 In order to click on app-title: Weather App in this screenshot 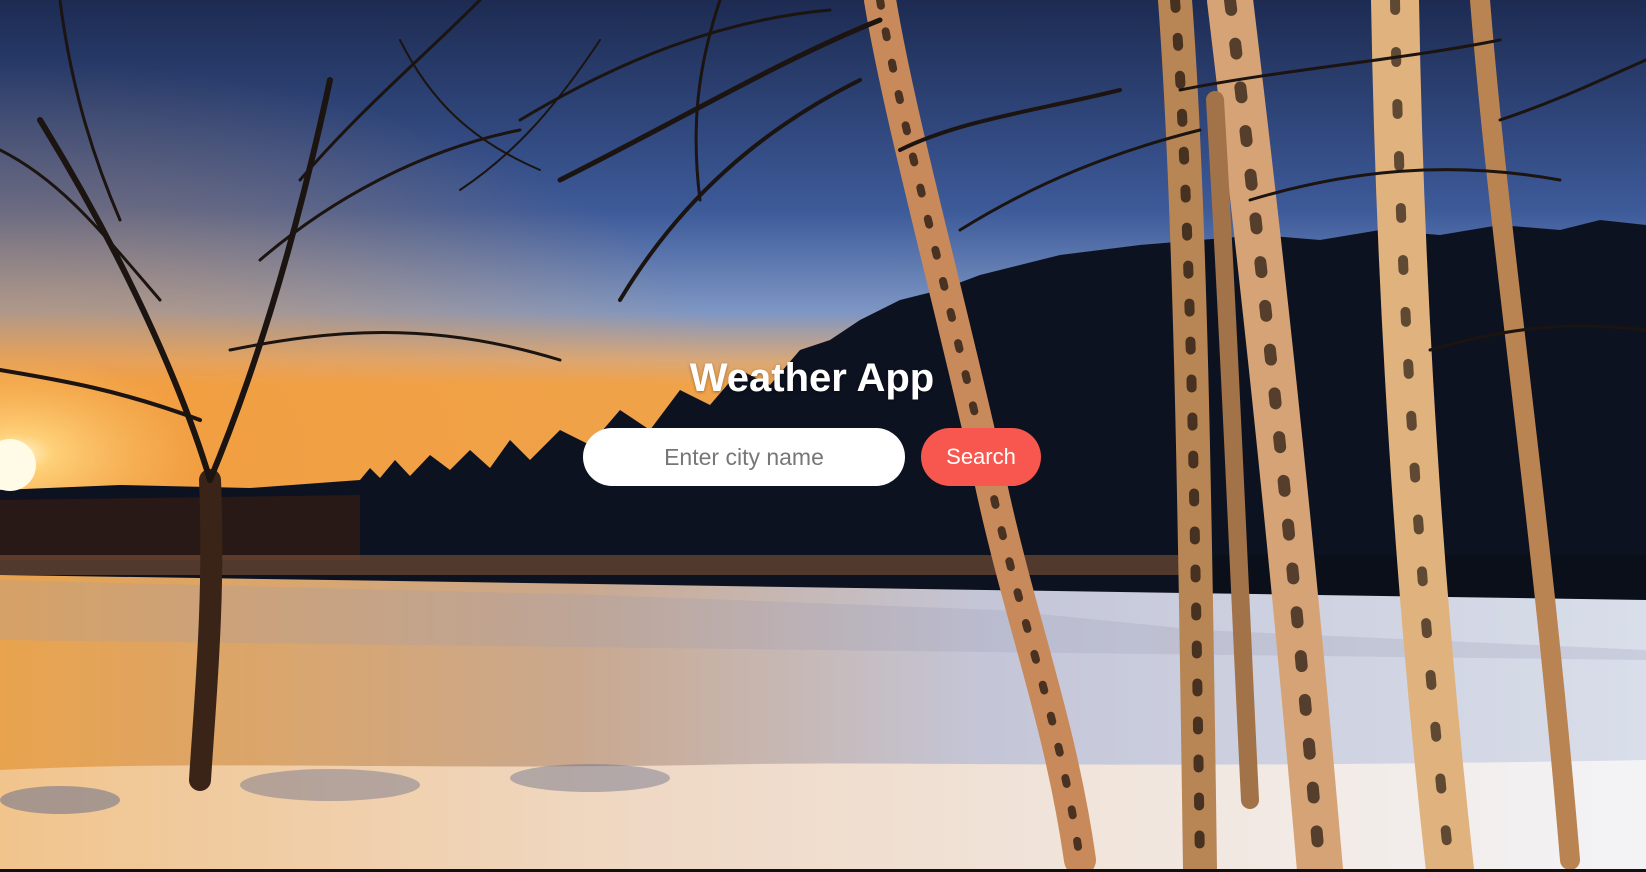, I will do `click(812, 378)`.